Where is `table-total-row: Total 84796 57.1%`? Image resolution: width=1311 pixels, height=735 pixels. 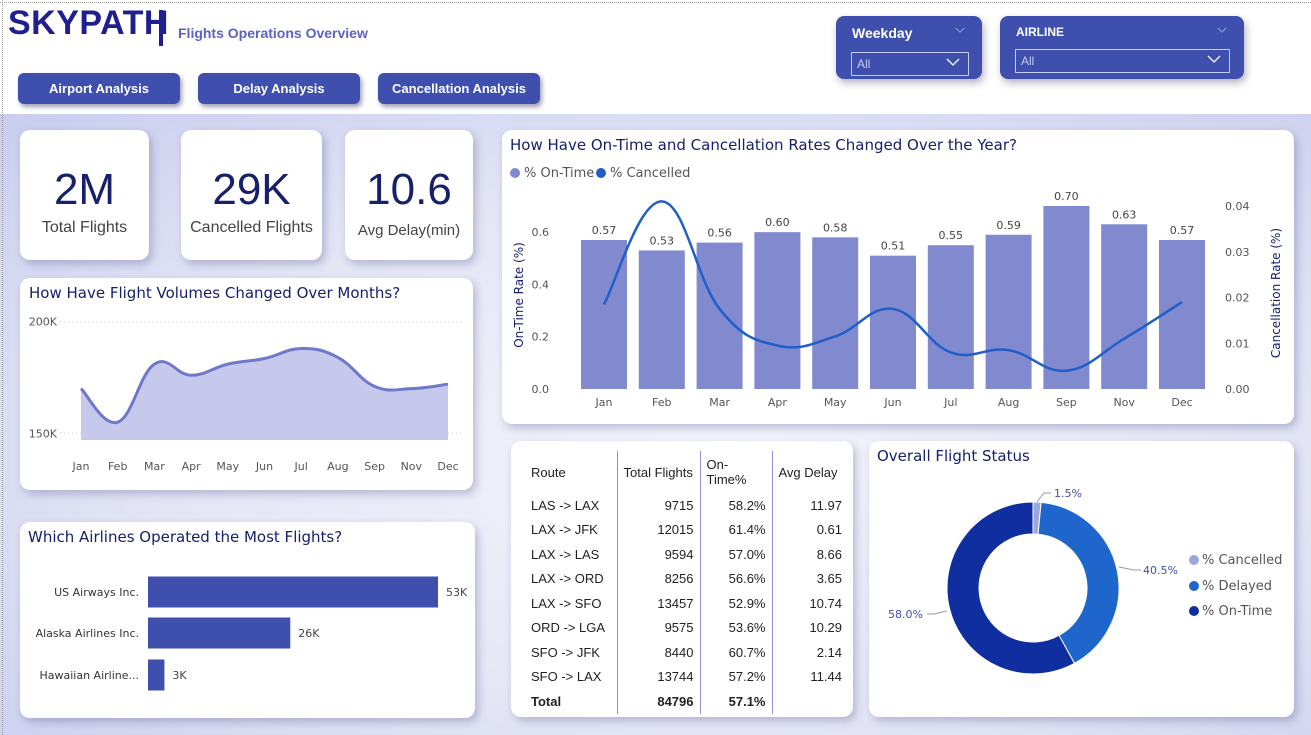 table-total-row: Total 84796 57.1% is located at coordinates (686, 701).